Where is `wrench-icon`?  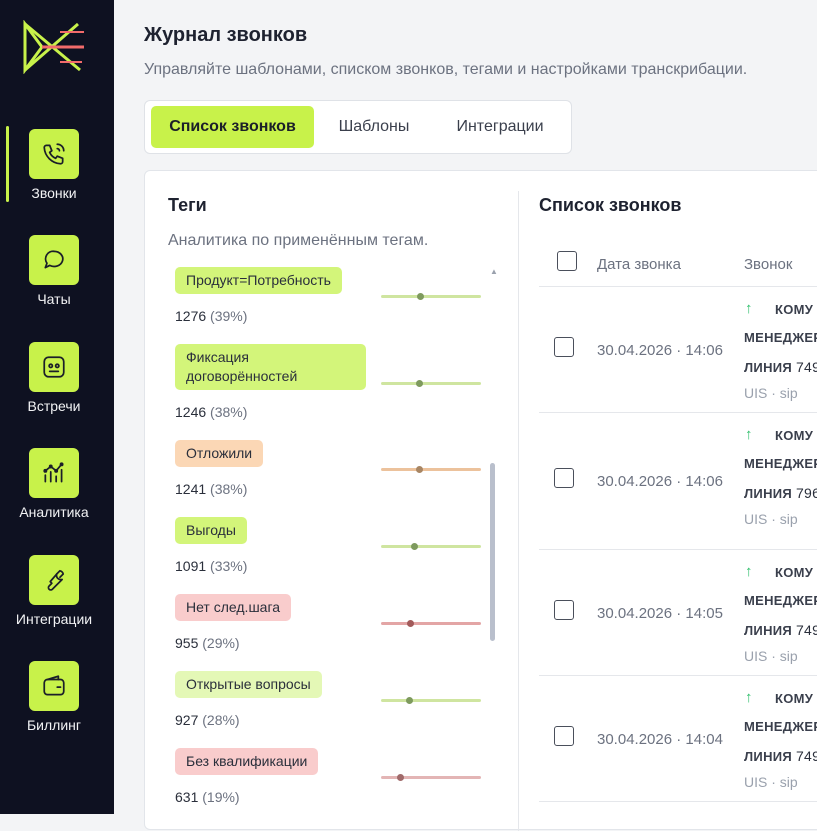
wrench-icon is located at coordinates (54, 580).